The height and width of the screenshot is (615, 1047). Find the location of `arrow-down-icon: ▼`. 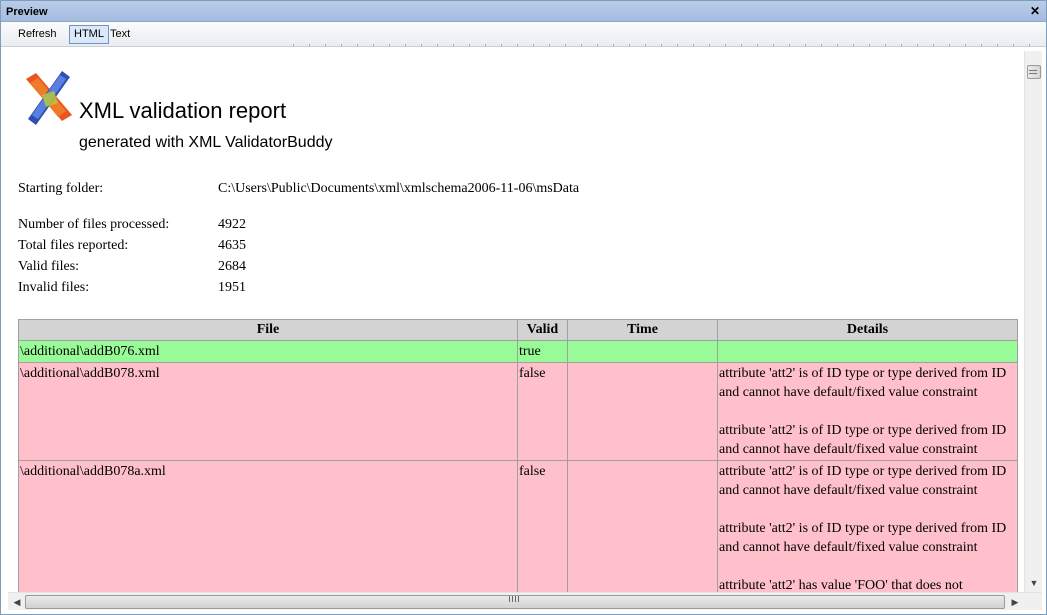

arrow-down-icon: ▼ is located at coordinates (1034, 583).